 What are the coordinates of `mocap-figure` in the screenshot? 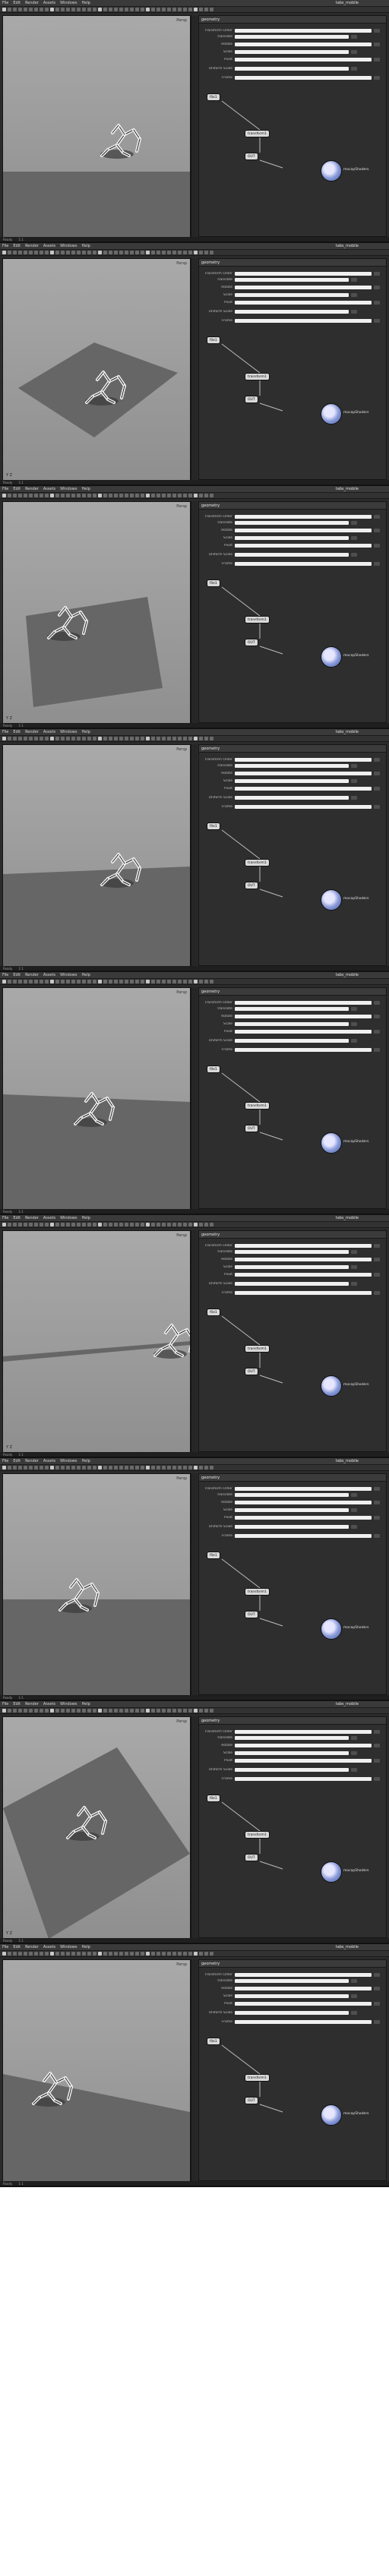 It's located at (120, 140).